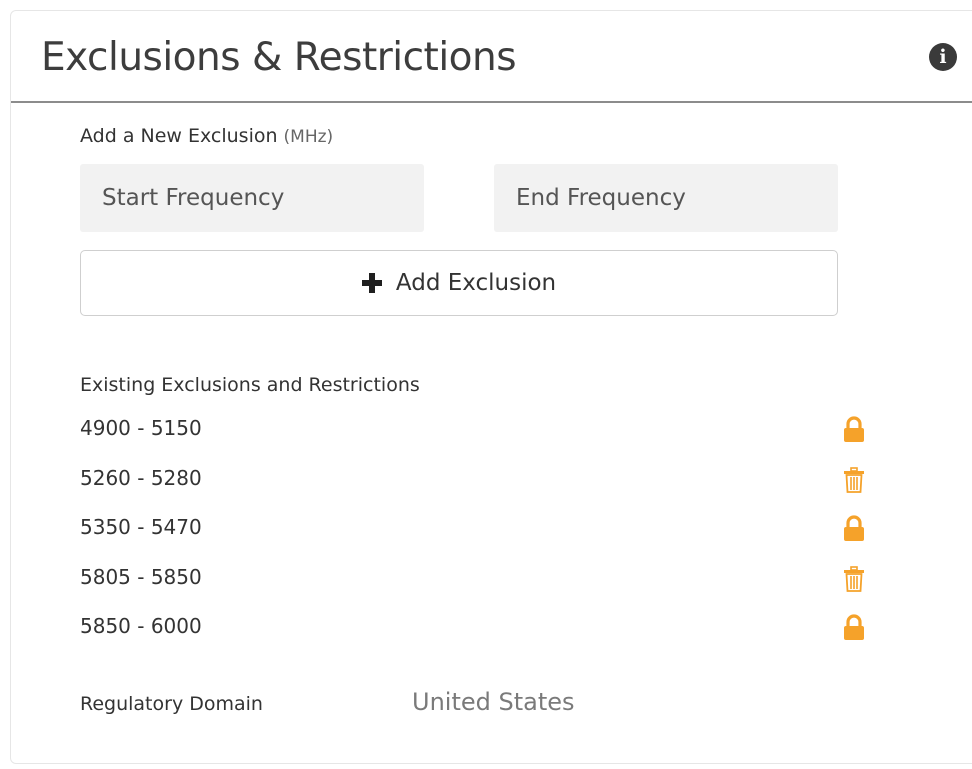 The width and height of the screenshot is (972, 769). I want to click on exclusion-row: 4900 - 5150, so click(480, 430).